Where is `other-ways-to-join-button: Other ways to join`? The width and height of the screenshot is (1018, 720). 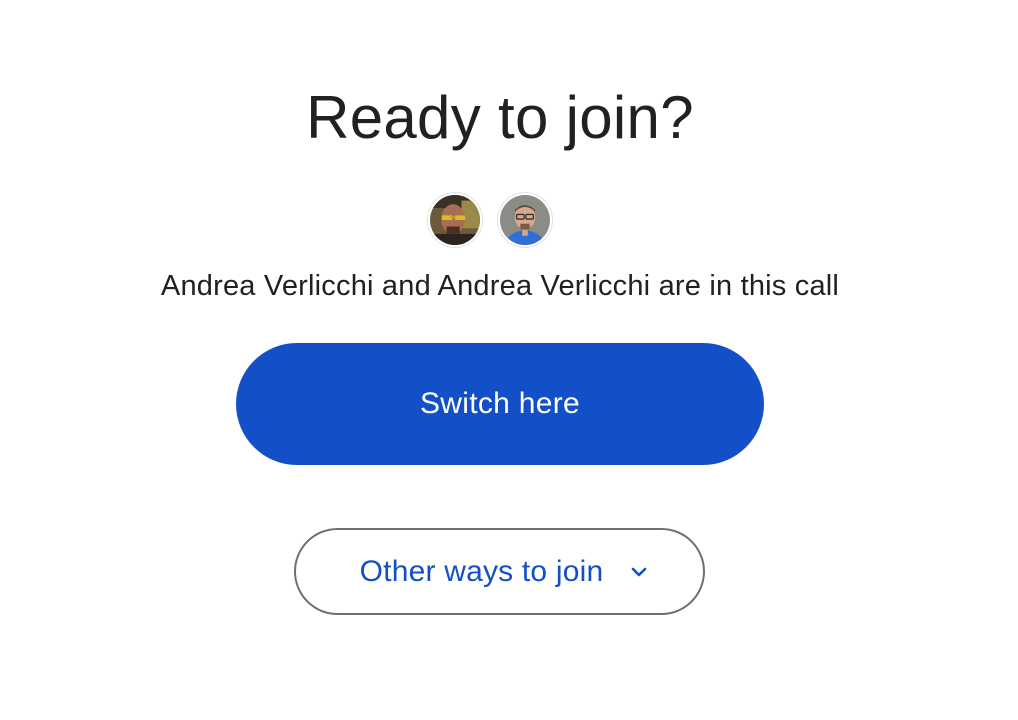
other-ways-to-join-button: Other ways to join is located at coordinates (499, 571).